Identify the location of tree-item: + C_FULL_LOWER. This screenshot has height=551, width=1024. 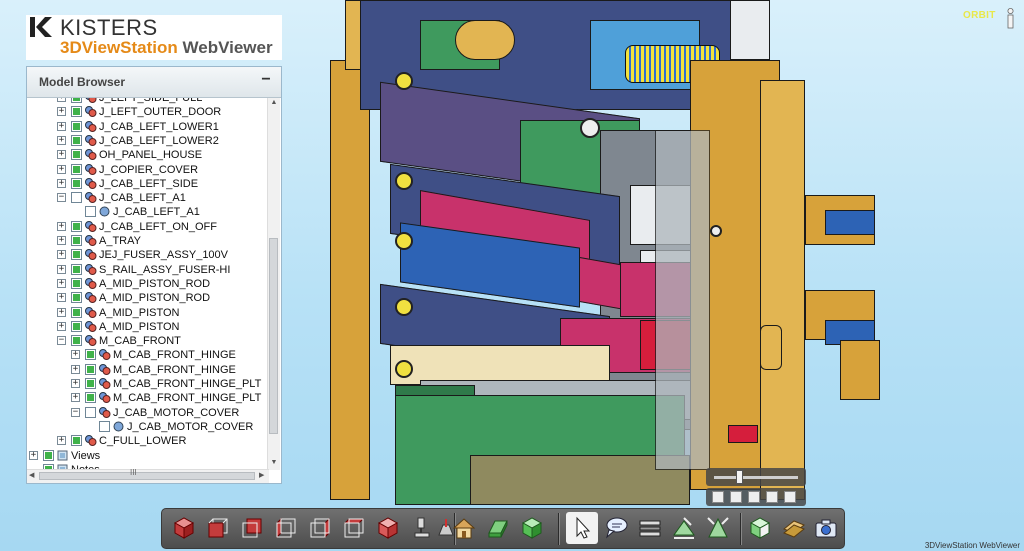
(148, 441).